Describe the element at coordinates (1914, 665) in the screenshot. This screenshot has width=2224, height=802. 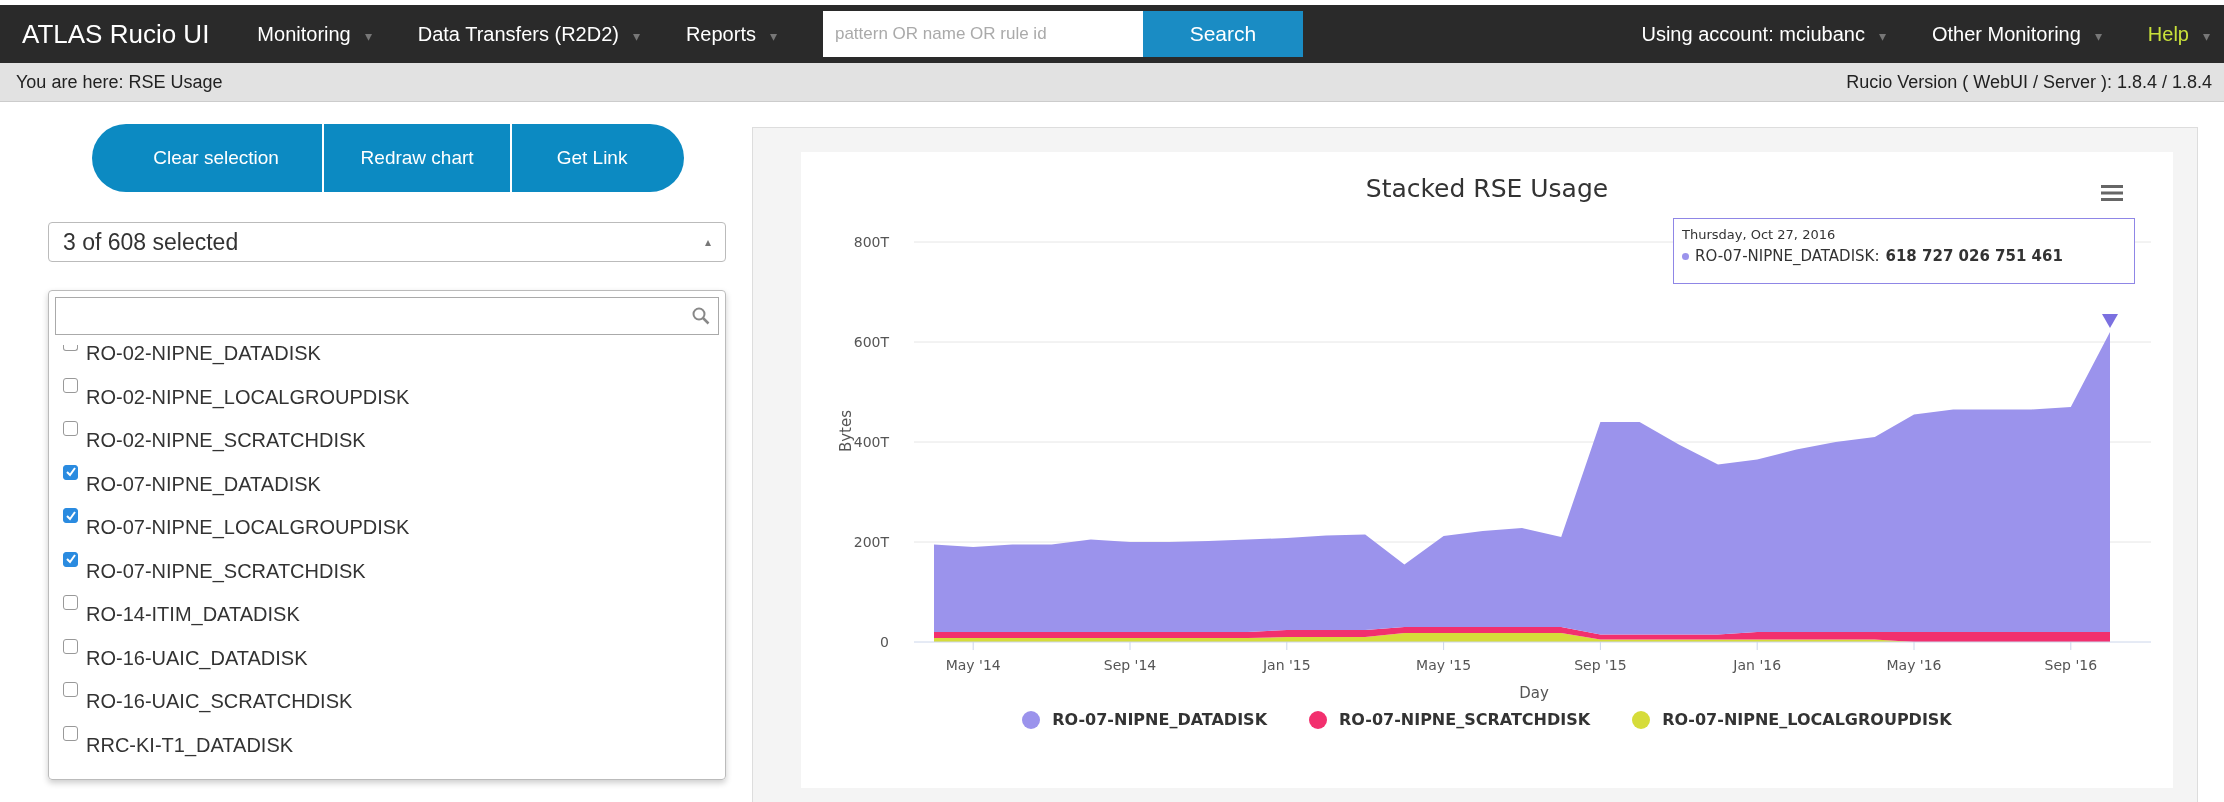
I see `x-tick-label: May '16` at that location.